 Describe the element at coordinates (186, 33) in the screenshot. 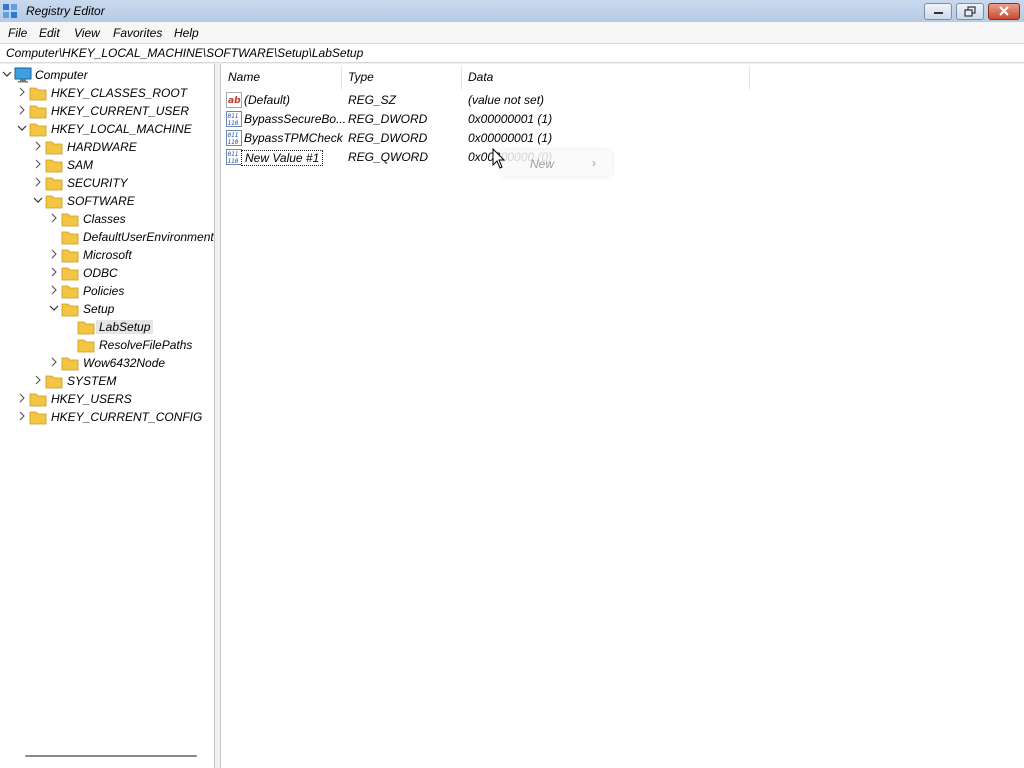

I see `menu-help: Help` at that location.